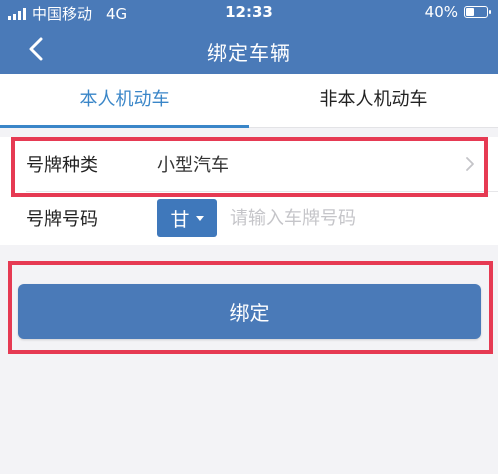 The height and width of the screenshot is (474, 498). What do you see at coordinates (62, 219) in the screenshot?
I see `plate-number-label: 号牌号码` at bounding box center [62, 219].